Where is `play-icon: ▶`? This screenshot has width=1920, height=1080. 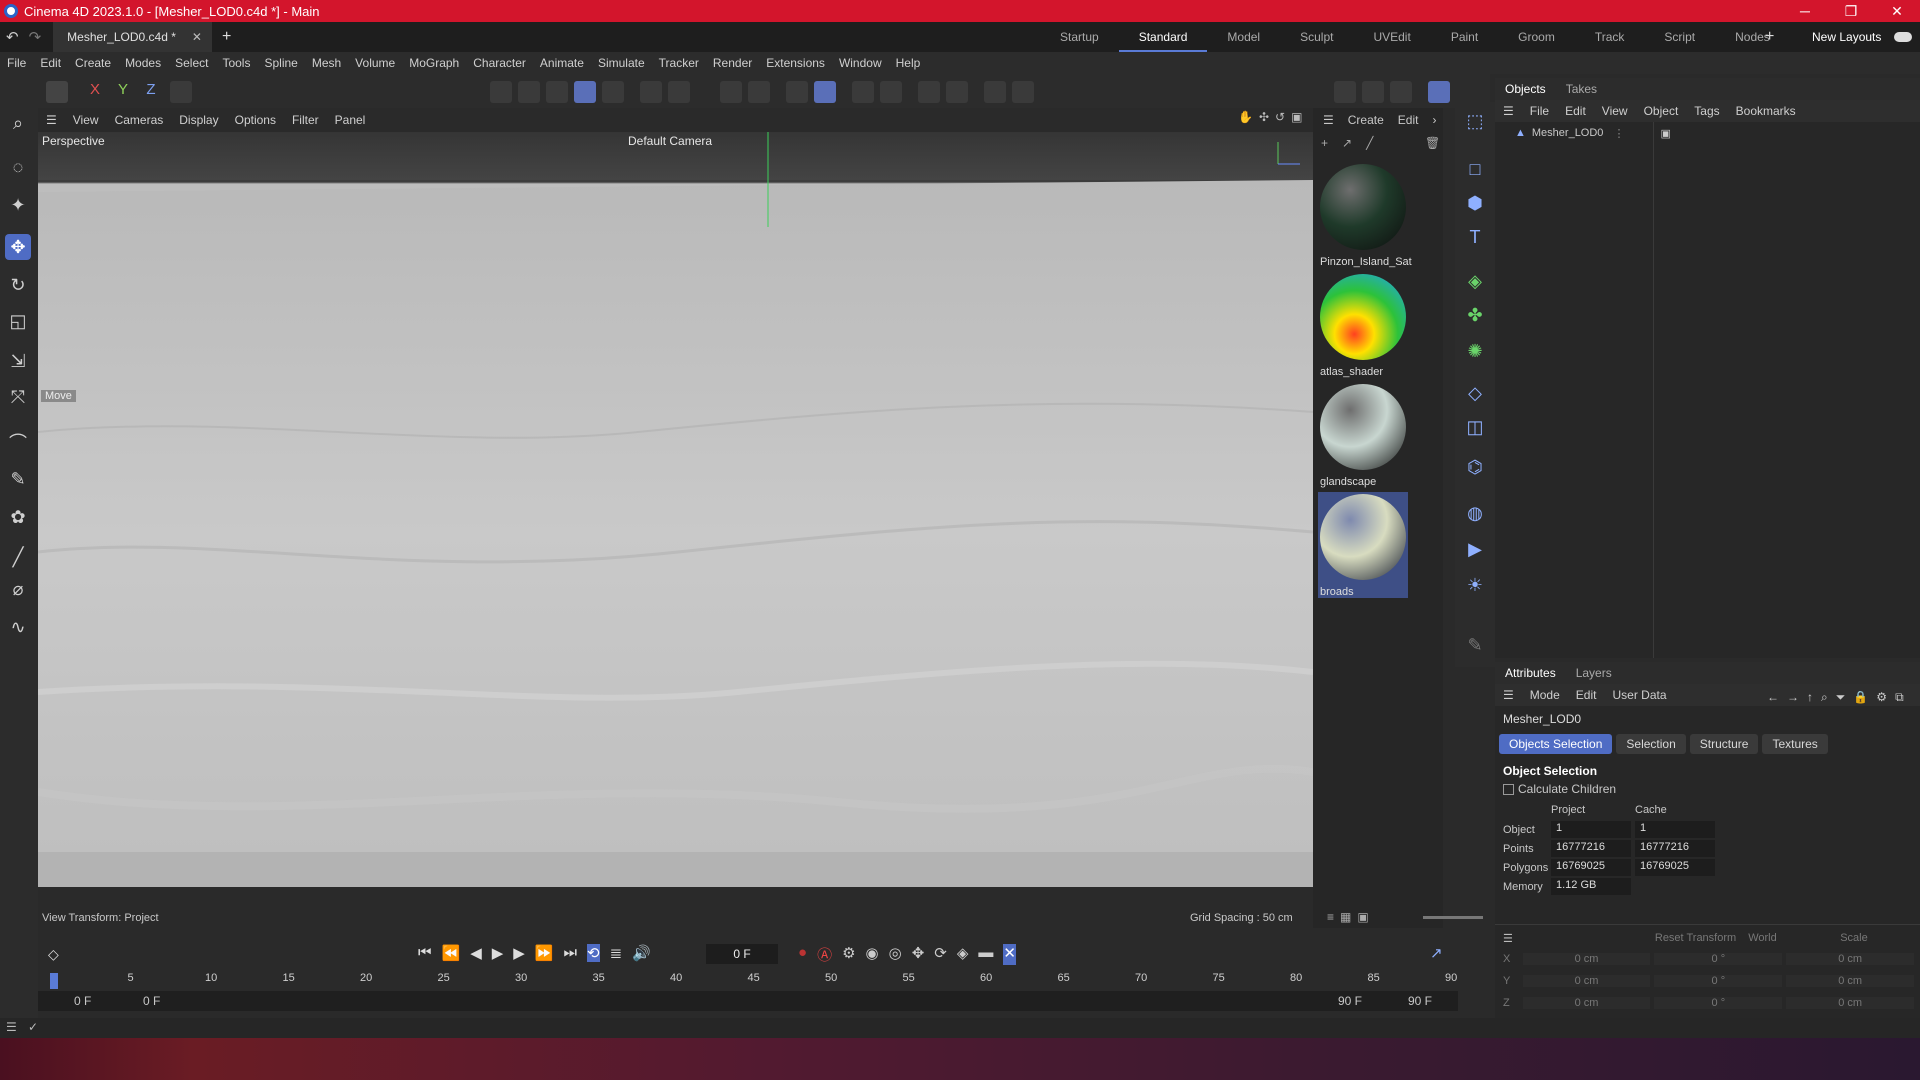 play-icon: ▶ is located at coordinates (498, 953).